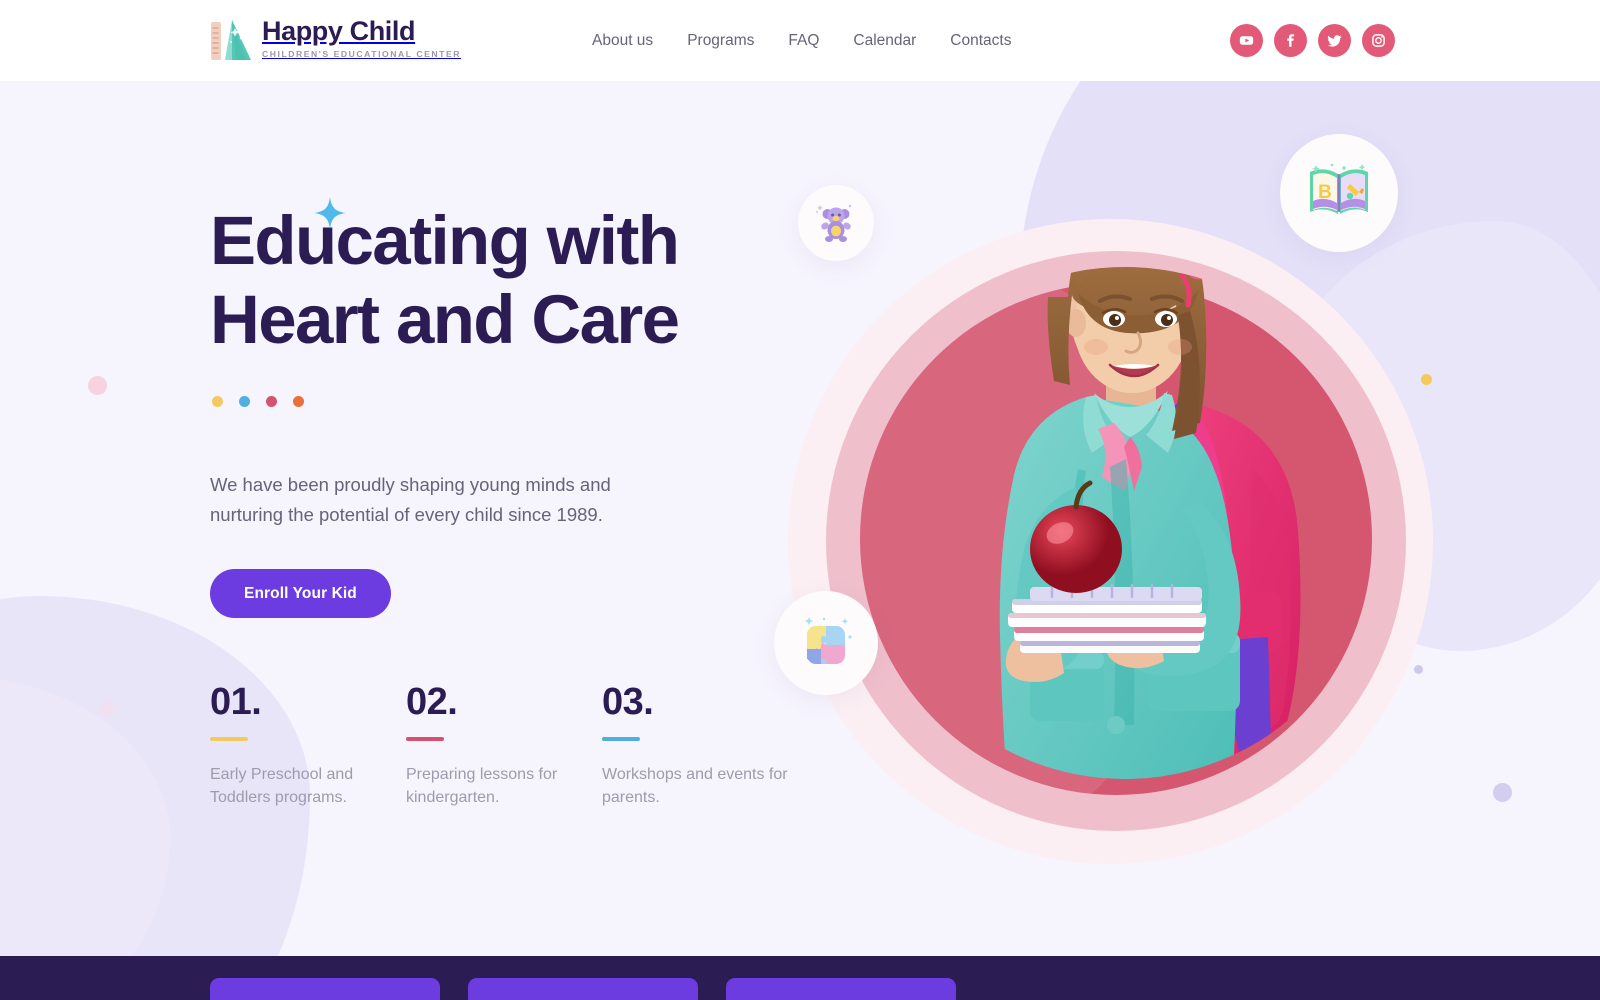 This screenshot has width=1600, height=1000. I want to click on nav-about-us: About us, so click(631, 41).